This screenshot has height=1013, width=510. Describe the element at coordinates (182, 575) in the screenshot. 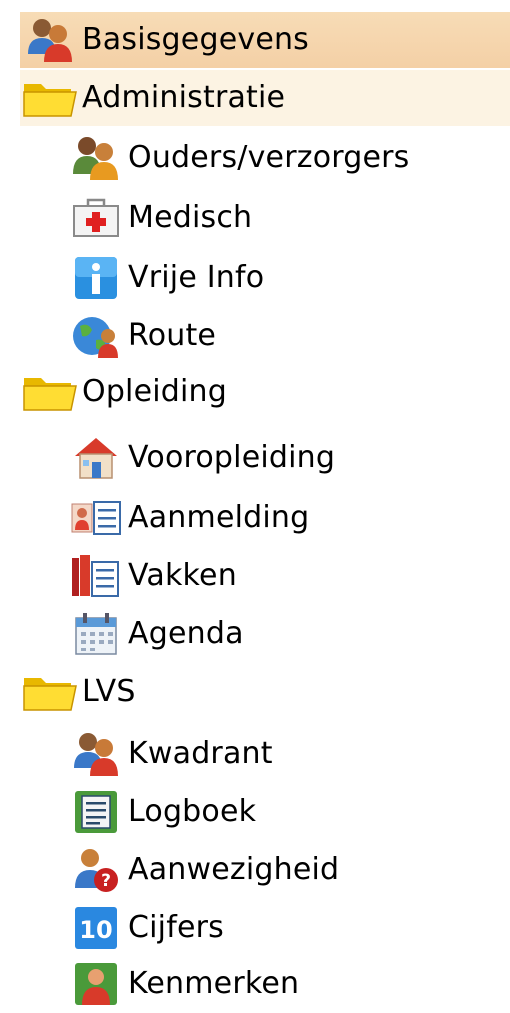

I see `tree-item-label: Vakken` at that location.